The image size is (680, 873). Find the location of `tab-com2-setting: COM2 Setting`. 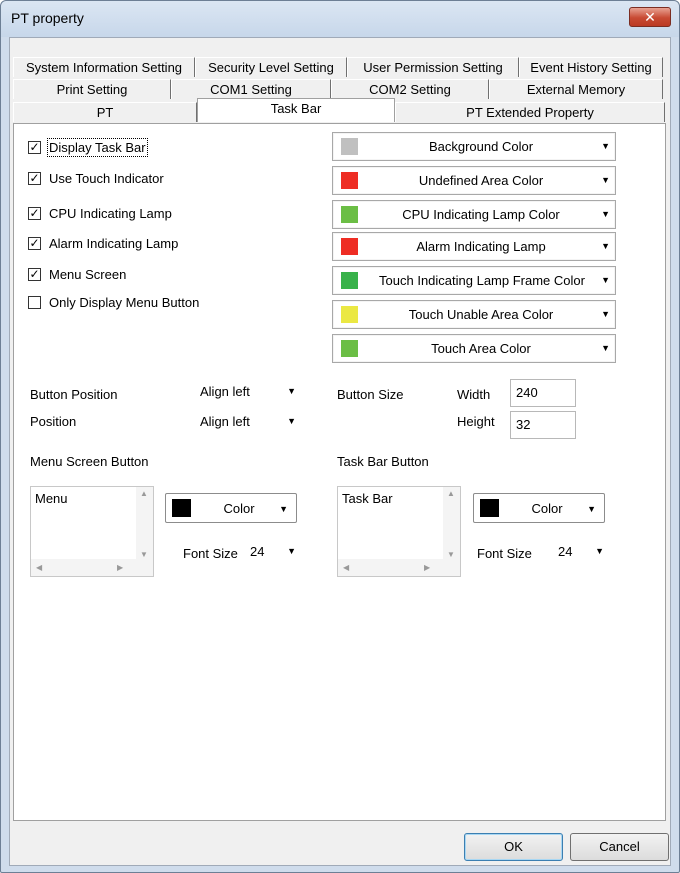

tab-com2-setting: COM2 Setting is located at coordinates (410, 89).